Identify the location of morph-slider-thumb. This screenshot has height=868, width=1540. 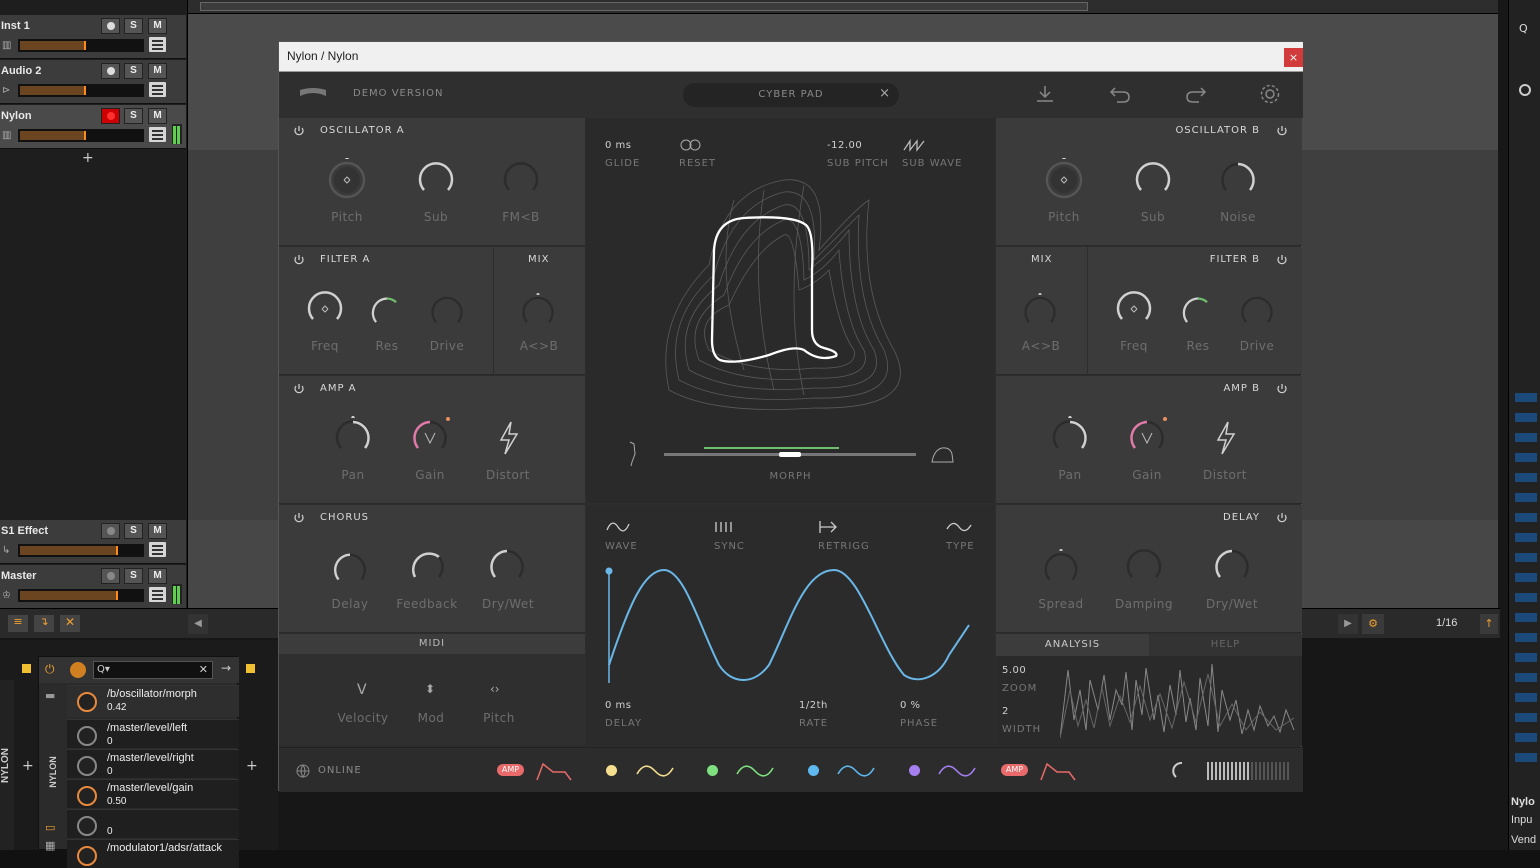
(790, 454).